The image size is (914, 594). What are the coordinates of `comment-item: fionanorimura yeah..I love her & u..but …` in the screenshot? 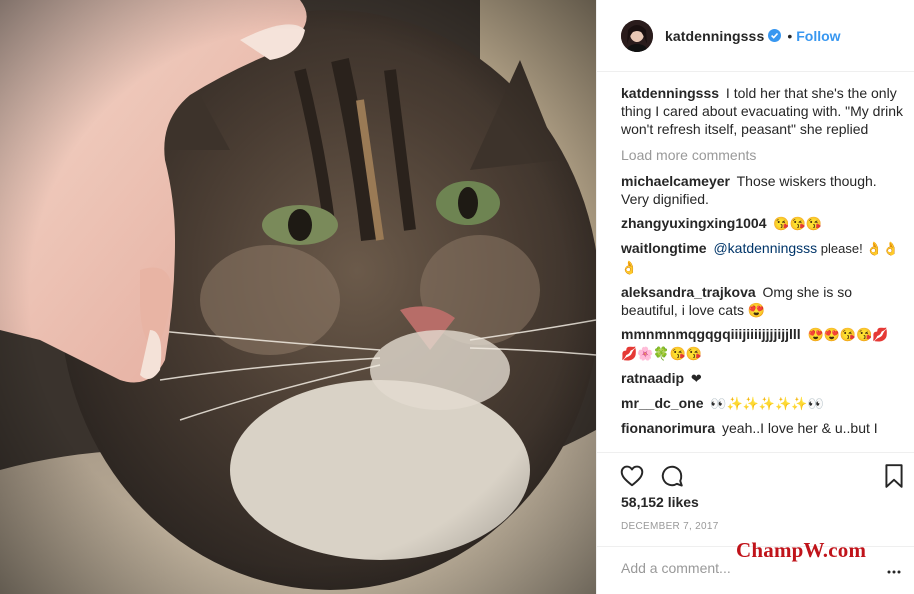 It's located at (762, 428).